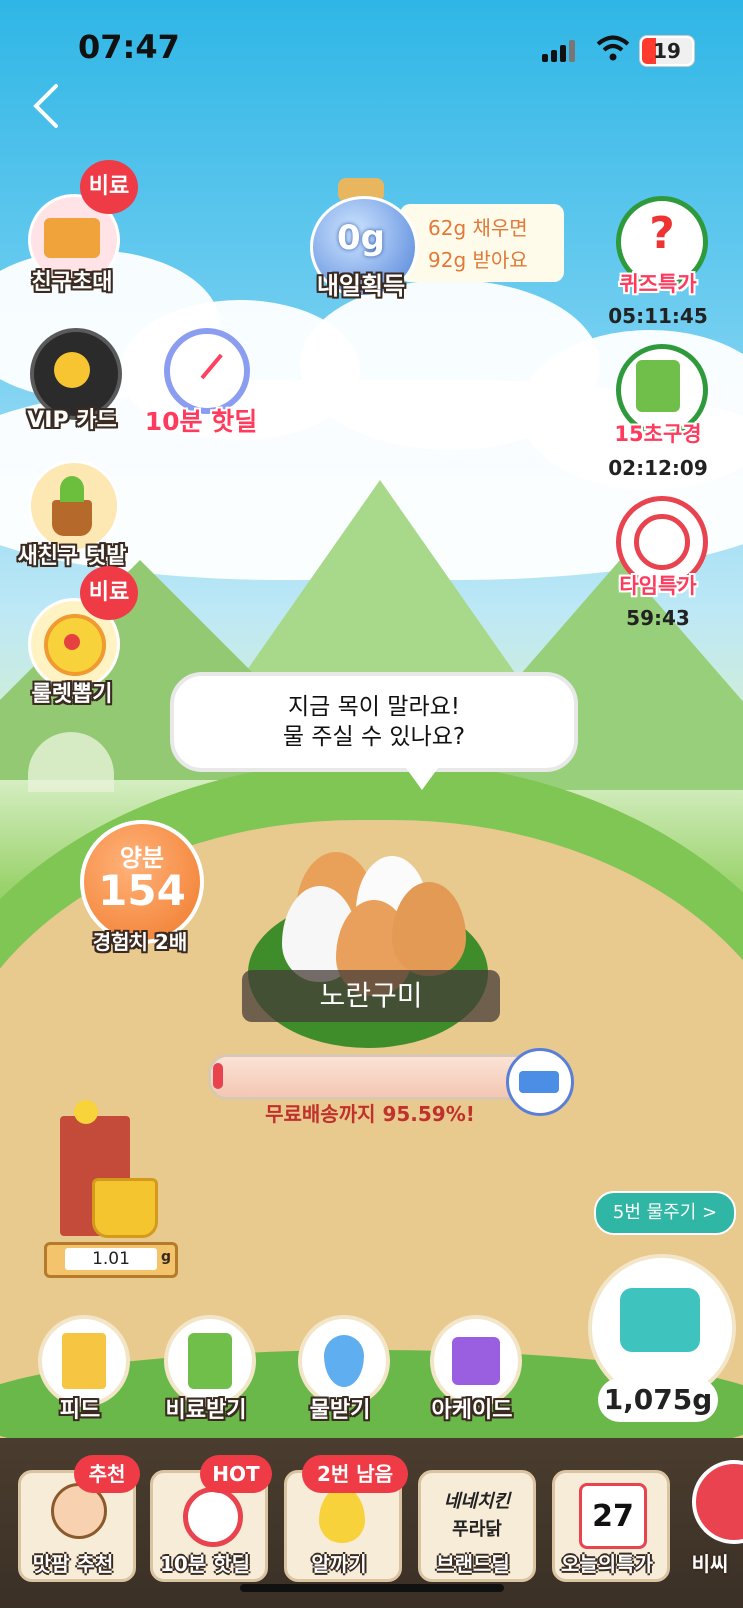 The image size is (743, 1608). Describe the element at coordinates (84, 1361) in the screenshot. I see `feed-icon` at that location.